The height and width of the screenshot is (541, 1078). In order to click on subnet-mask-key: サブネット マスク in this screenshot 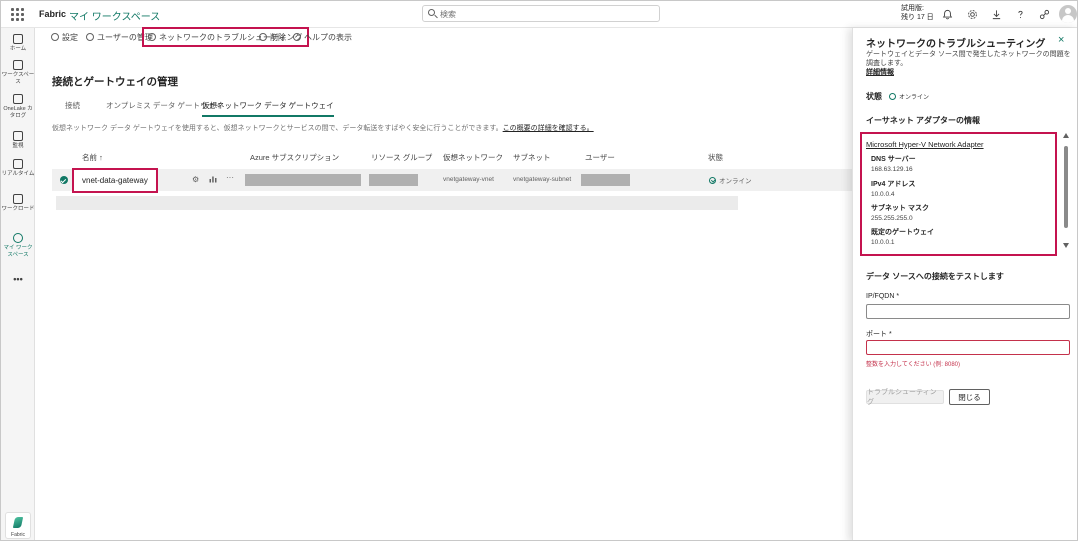, I will do `click(900, 208)`.